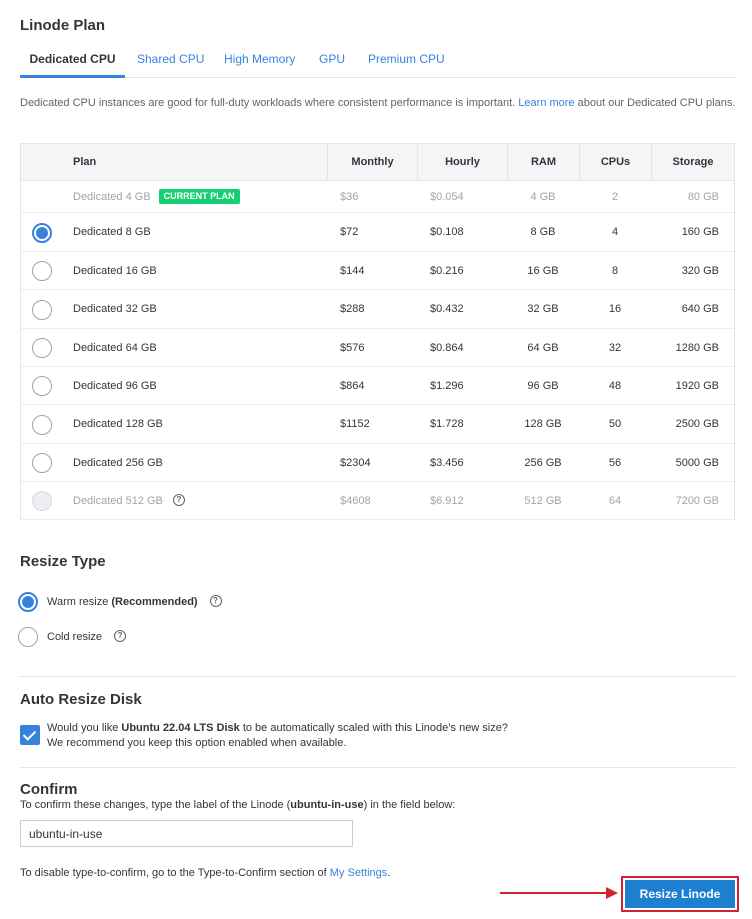 Image resolution: width=752 pixels, height=919 pixels. What do you see at coordinates (615, 501) in the screenshot?
I see `cell-cpus: 64` at bounding box center [615, 501].